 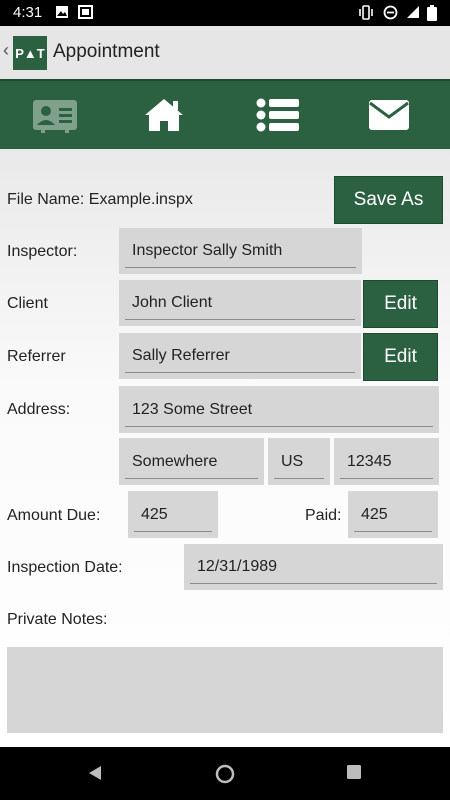 I want to click on back-chevron-icon: ‹, so click(x=6, y=50).